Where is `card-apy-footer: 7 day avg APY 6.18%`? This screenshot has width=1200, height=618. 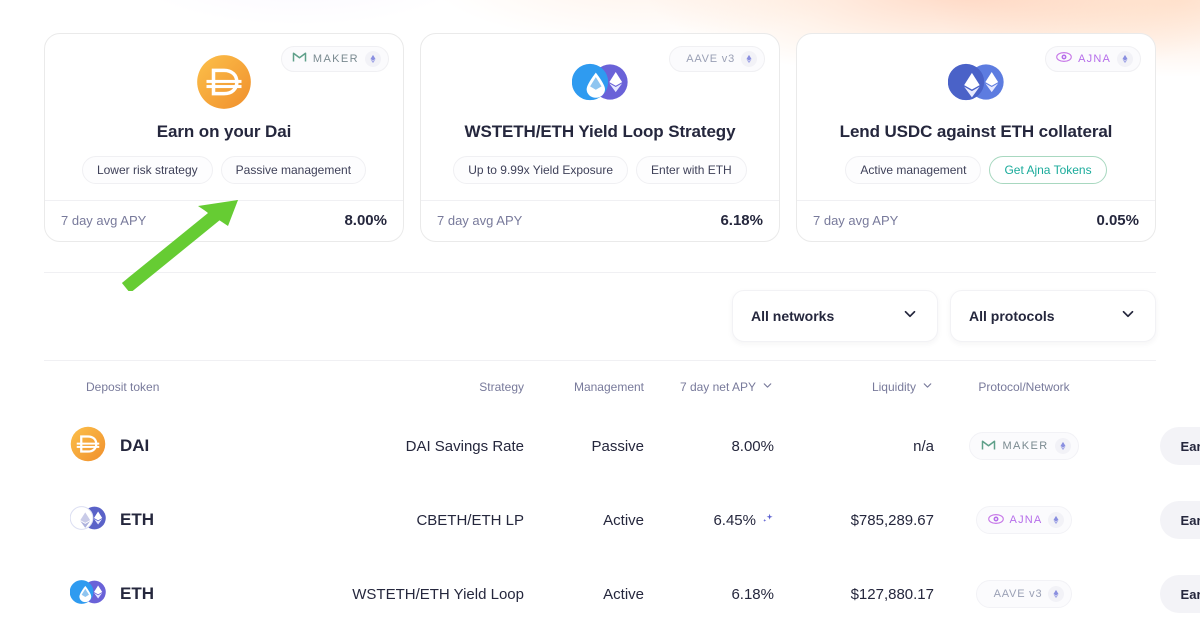 card-apy-footer: 7 day avg APY 6.18% is located at coordinates (600, 220).